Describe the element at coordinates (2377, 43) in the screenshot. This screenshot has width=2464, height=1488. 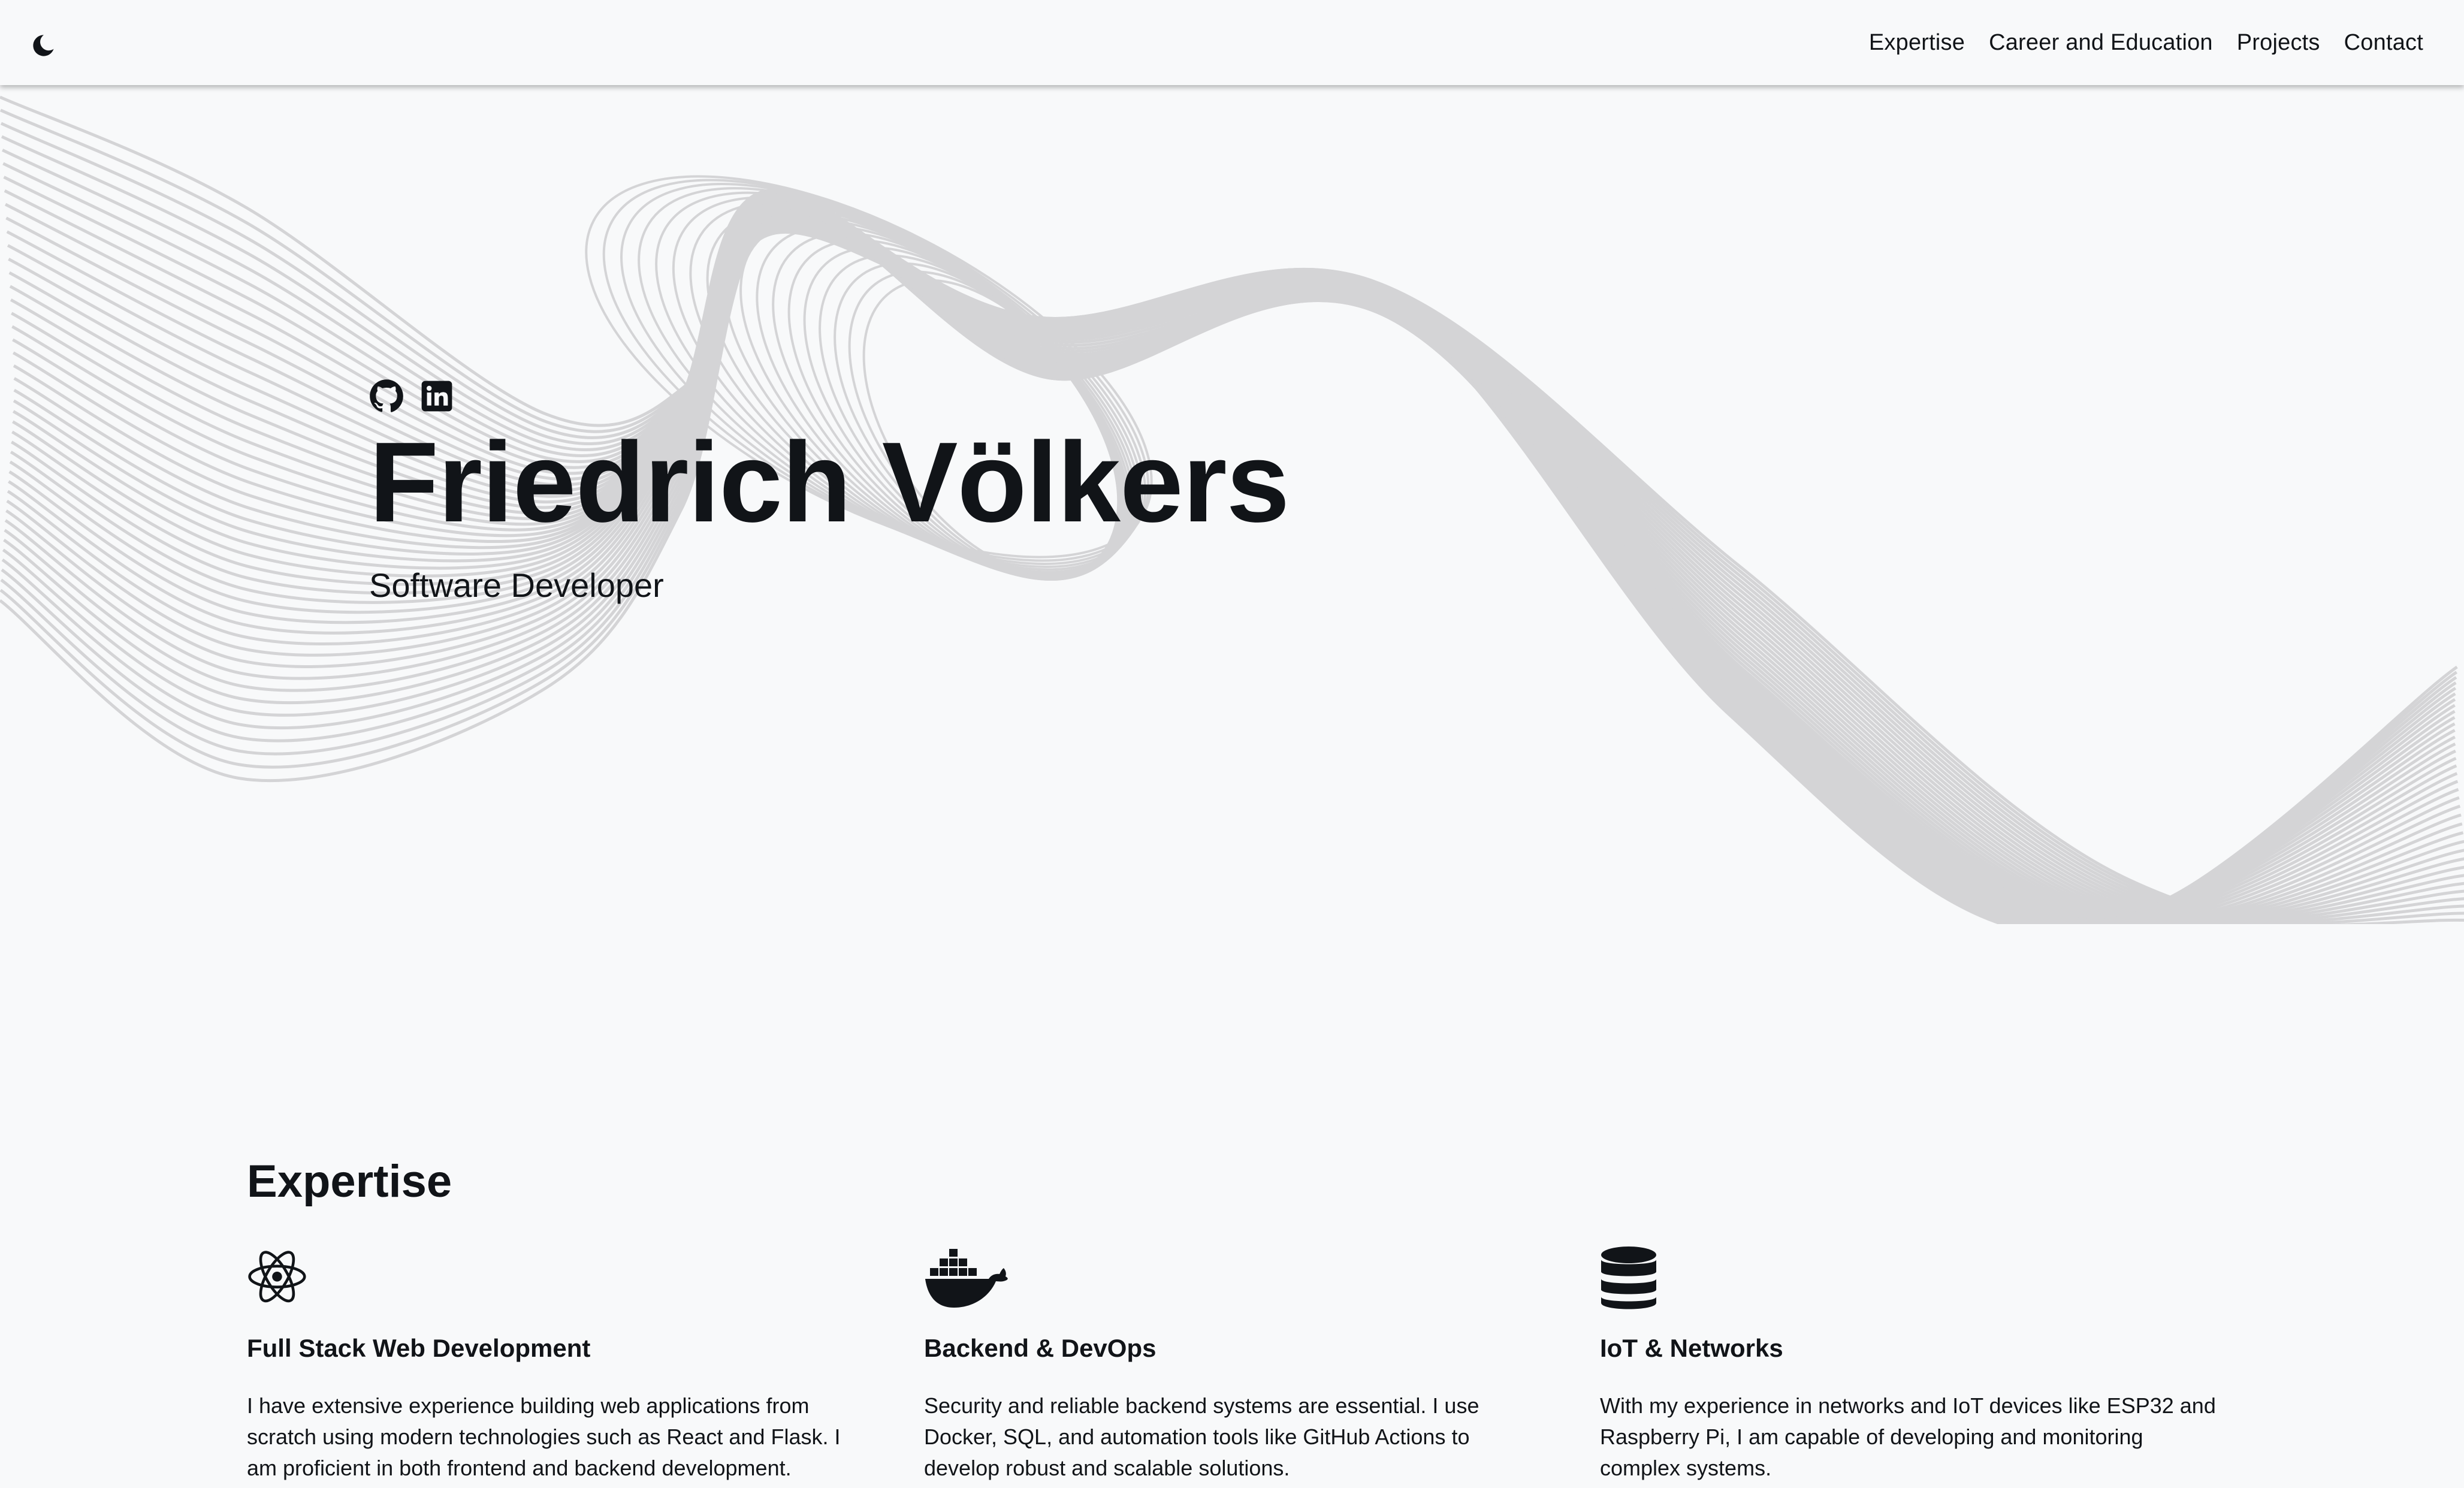
I see `nav-link-contact: Contact` at that location.